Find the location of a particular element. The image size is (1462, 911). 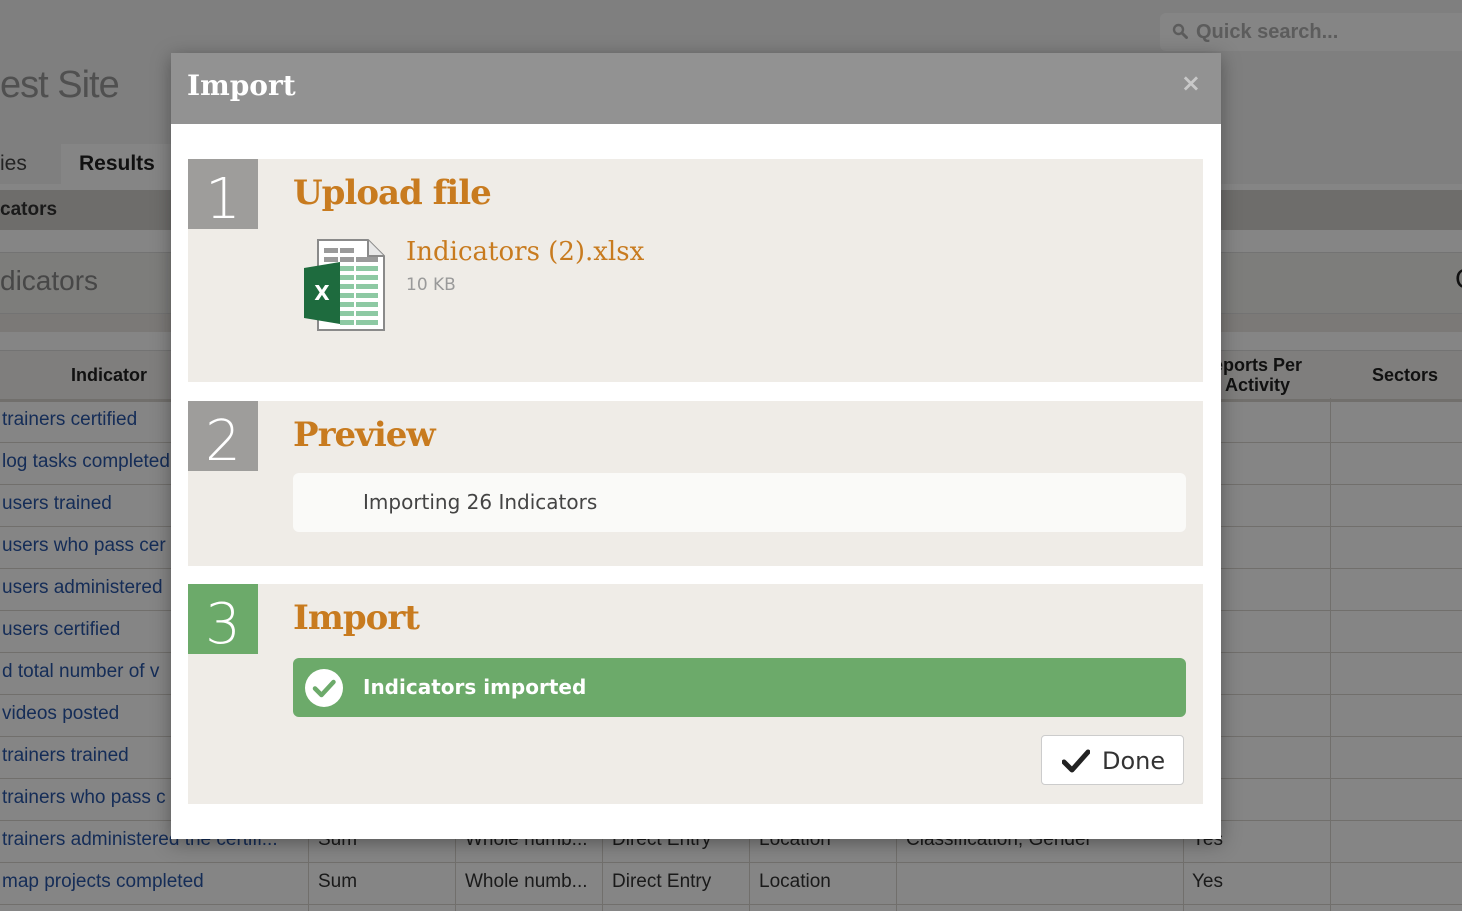

step-number: 3 is located at coordinates (223, 620).